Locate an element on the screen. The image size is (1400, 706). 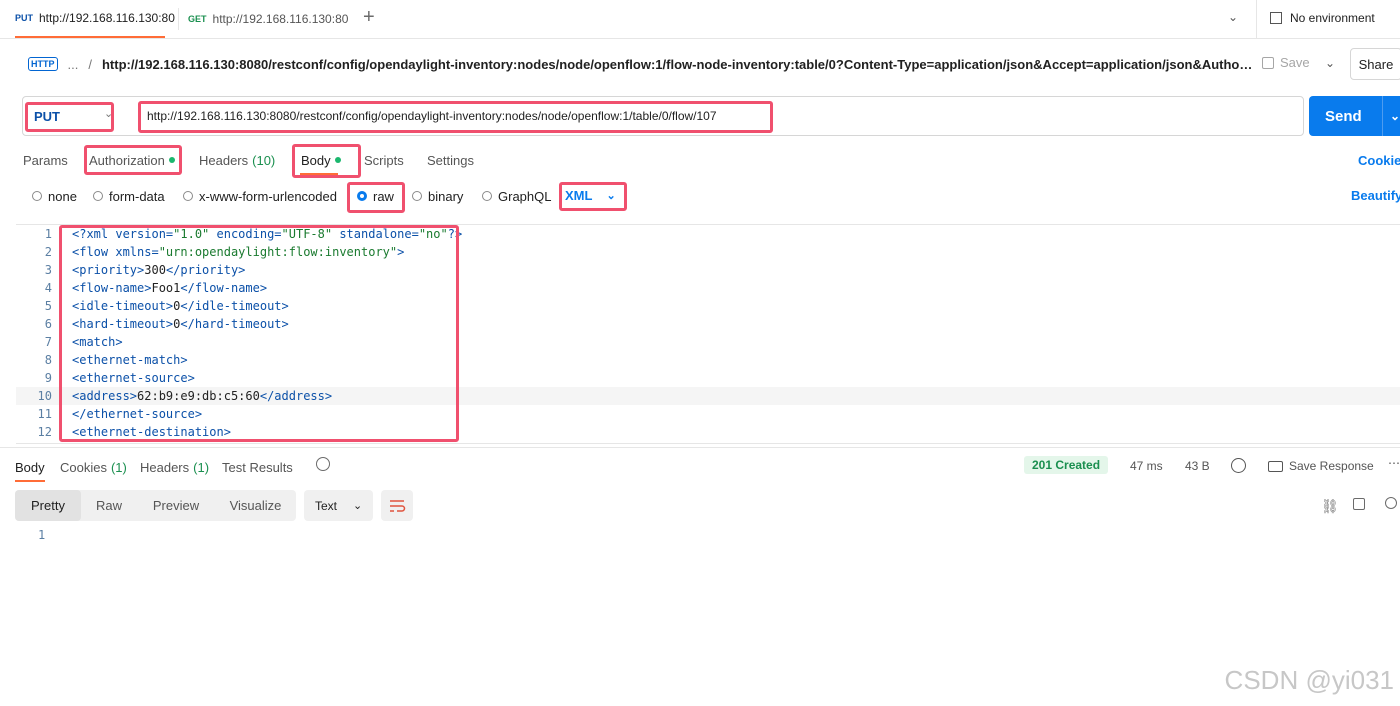
tab-headers: Headers (10) is located at coordinates (237, 160).